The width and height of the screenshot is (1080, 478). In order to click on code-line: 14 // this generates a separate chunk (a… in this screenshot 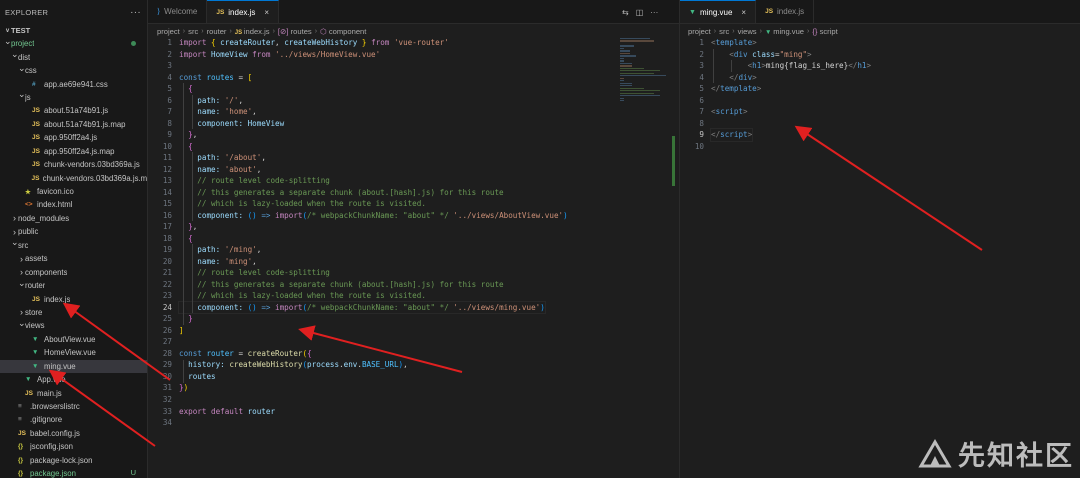, I will do `click(408, 193)`.